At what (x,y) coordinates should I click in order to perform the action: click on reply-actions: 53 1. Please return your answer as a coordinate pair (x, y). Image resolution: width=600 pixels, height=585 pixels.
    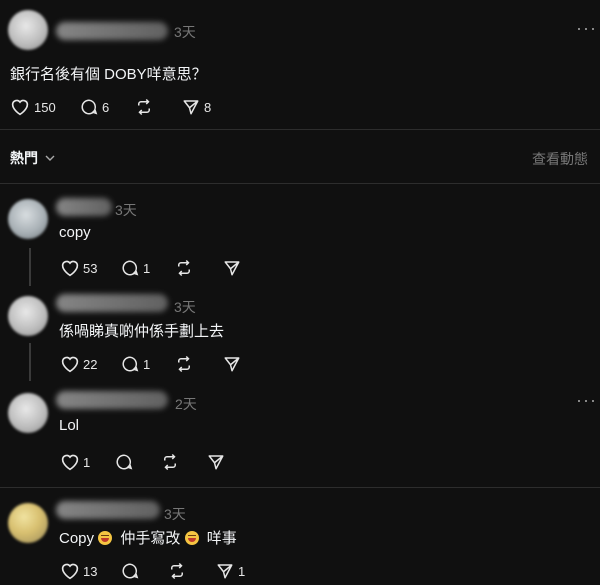
    Looking at the image, I should click on (160, 268).